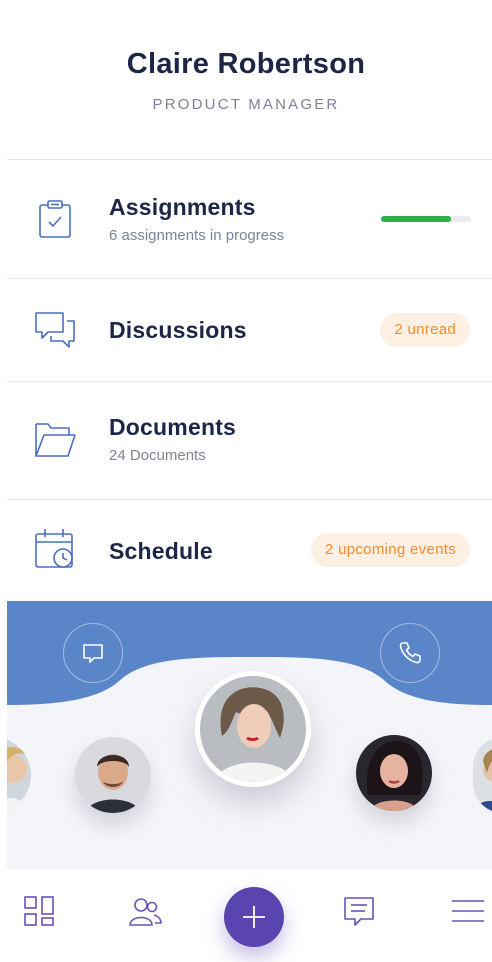 Image resolution: width=492 pixels, height=962 pixels. I want to click on dashboard-grid-icon, so click(39, 911).